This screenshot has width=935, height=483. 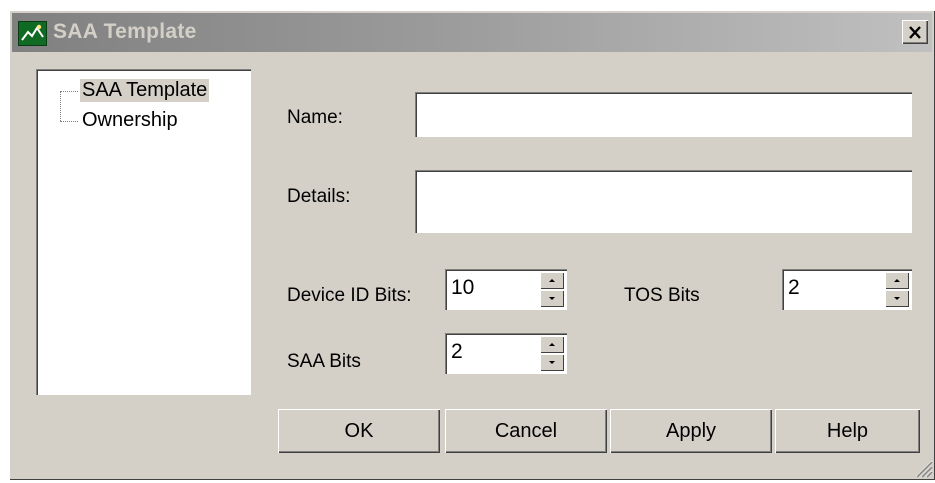 I want to click on close-icon, so click(x=915, y=32).